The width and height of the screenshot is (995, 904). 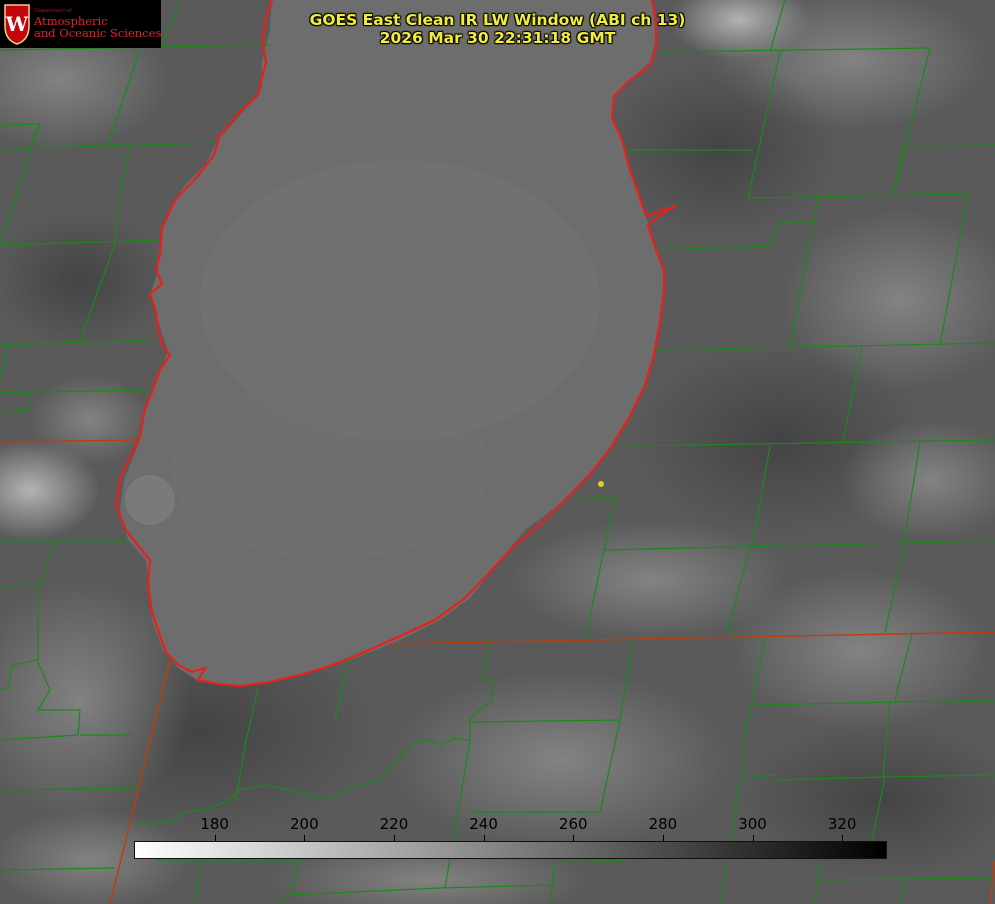 I want to click on seal-letter: W, so click(x=17, y=24).